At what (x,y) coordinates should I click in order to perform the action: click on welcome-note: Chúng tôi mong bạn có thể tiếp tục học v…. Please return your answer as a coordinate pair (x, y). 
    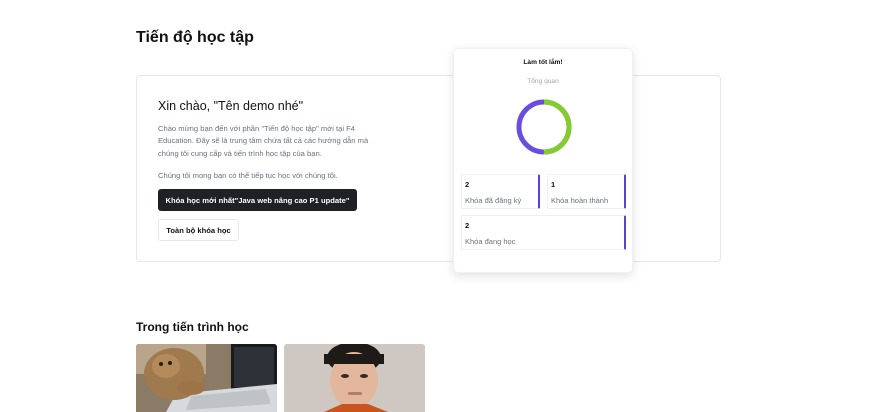
    Looking at the image, I should click on (248, 175).